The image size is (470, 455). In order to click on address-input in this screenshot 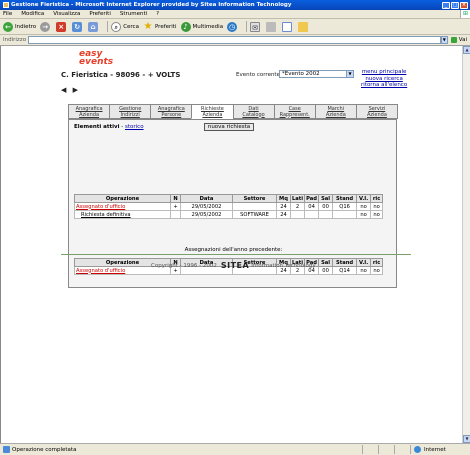, I will do `click(234, 40)`.